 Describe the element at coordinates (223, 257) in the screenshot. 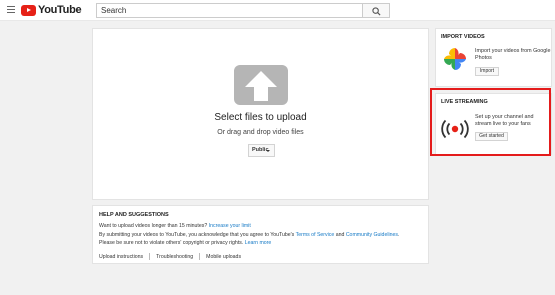

I see `mobile-uploads-link: Mobile uploads` at that location.